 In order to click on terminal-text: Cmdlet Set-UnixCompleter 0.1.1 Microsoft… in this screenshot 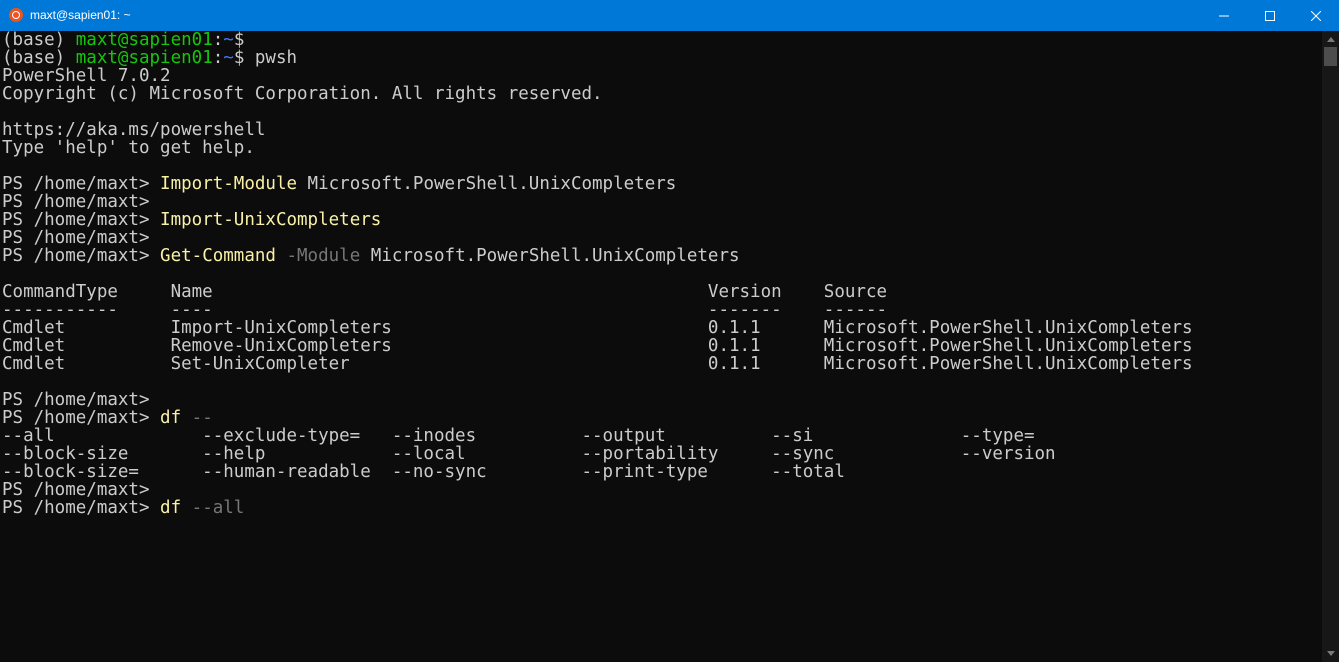, I will do `click(597, 364)`.